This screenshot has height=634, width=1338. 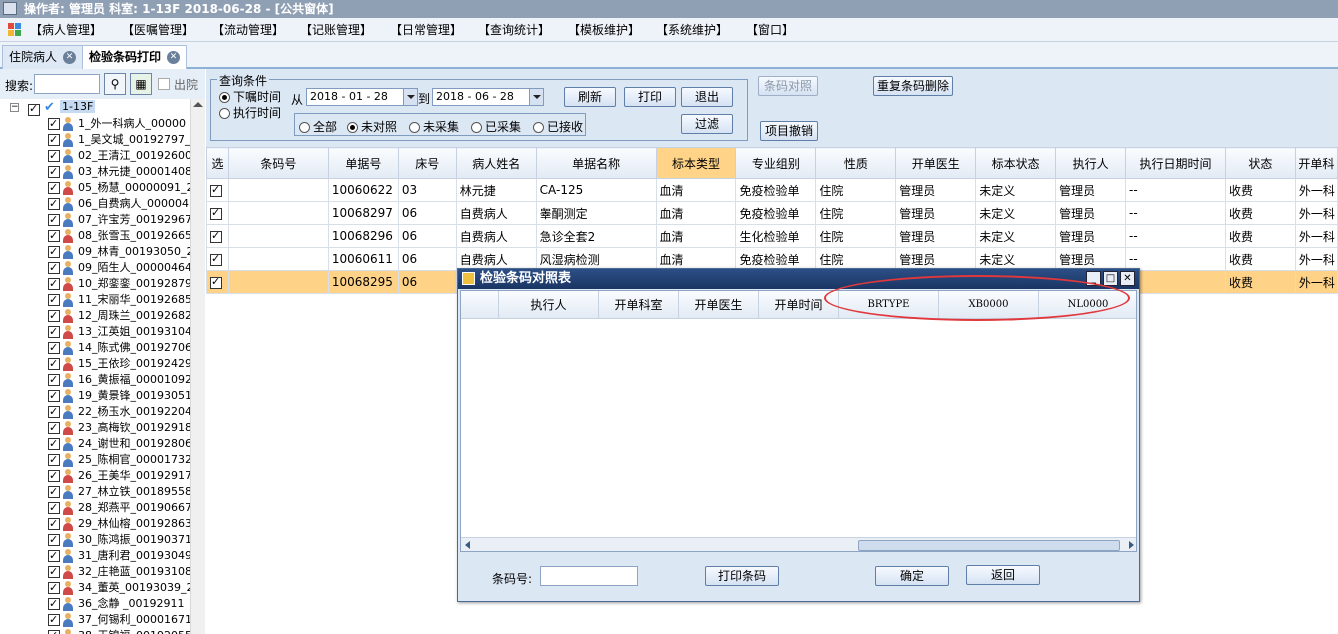 What do you see at coordinates (742, 576) in the screenshot?
I see `print-barcode-button: 打印条码` at bounding box center [742, 576].